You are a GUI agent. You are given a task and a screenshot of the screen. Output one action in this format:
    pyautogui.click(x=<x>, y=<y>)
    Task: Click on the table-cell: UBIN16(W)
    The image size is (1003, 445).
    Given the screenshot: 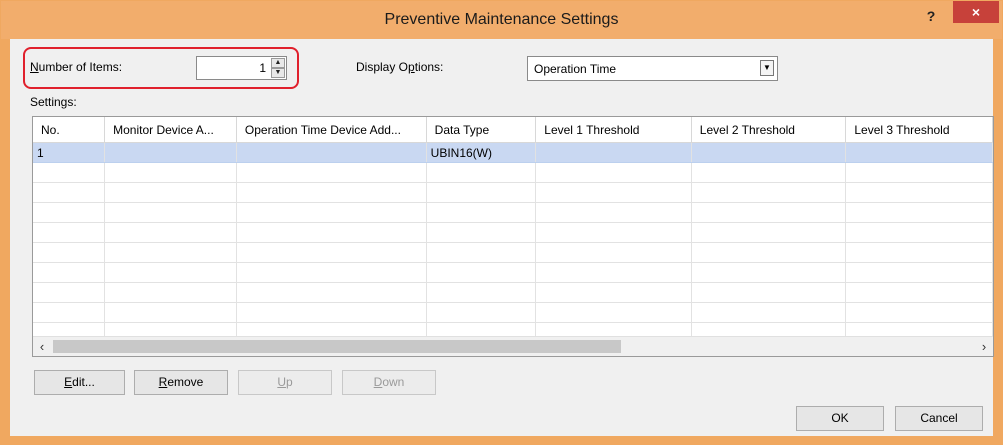 What is the action you would take?
    pyautogui.click(x=481, y=152)
    